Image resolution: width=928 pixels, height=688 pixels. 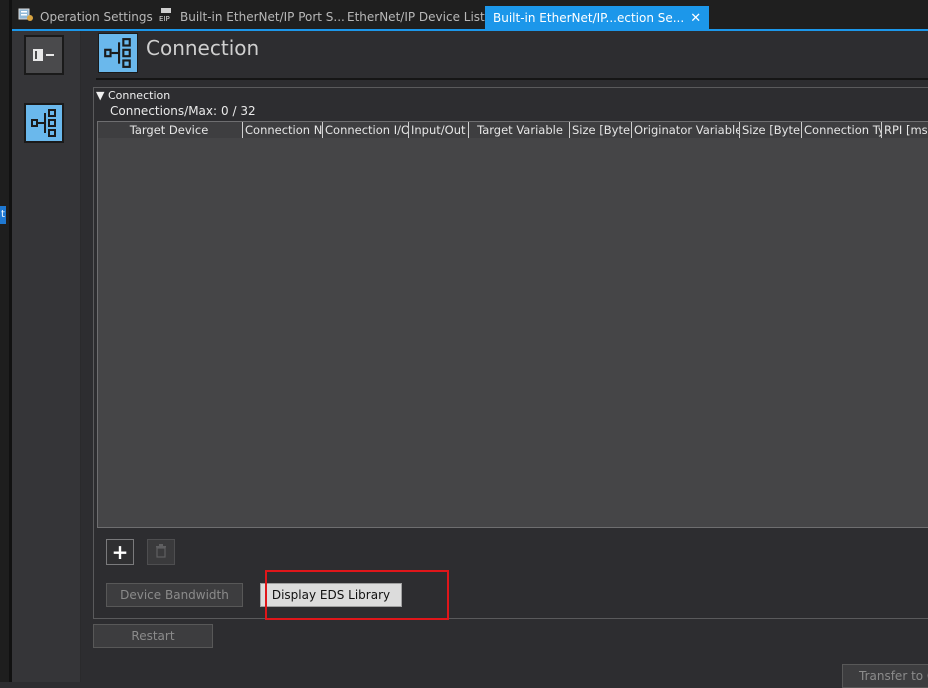 I want to click on trash-icon, so click(x=161, y=552).